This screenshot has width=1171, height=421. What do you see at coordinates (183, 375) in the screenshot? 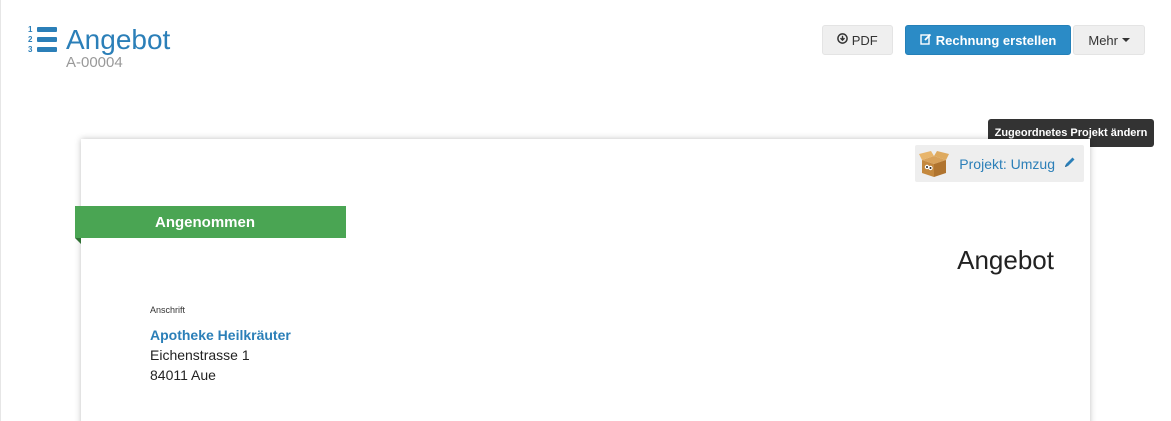
I see `address-city: 84011 Aue` at bounding box center [183, 375].